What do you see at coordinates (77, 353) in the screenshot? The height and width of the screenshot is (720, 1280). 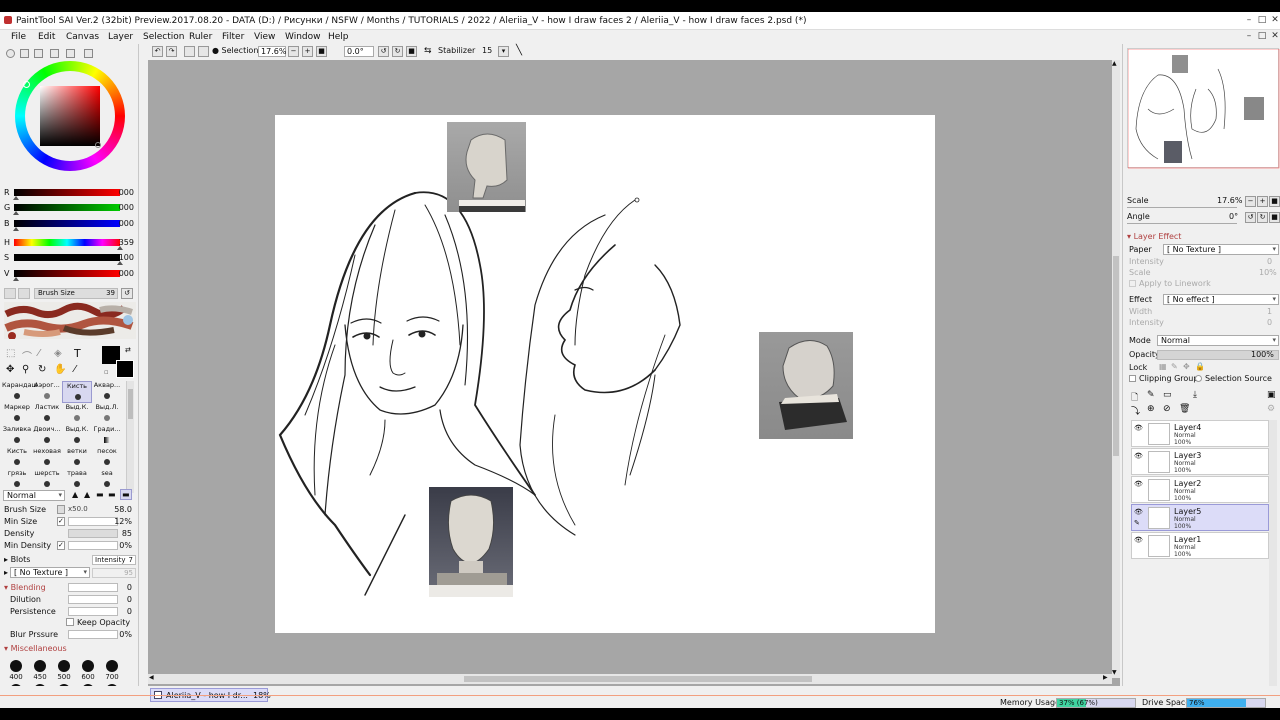 I see `text-tool-icon: T` at bounding box center [77, 353].